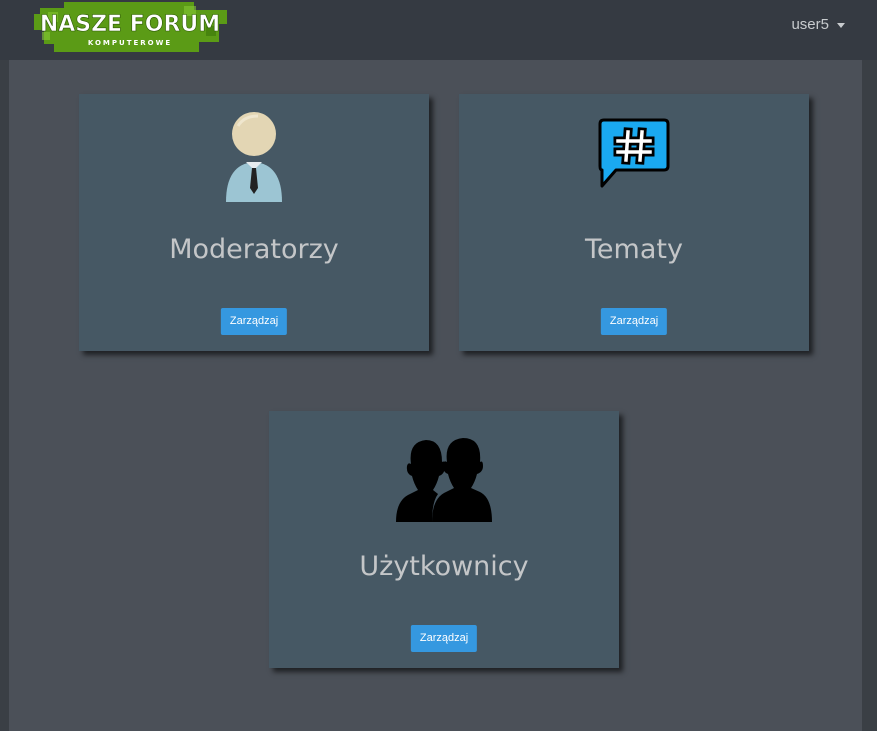  What do you see at coordinates (254, 249) in the screenshot?
I see `card-title: Moderatorzy` at bounding box center [254, 249].